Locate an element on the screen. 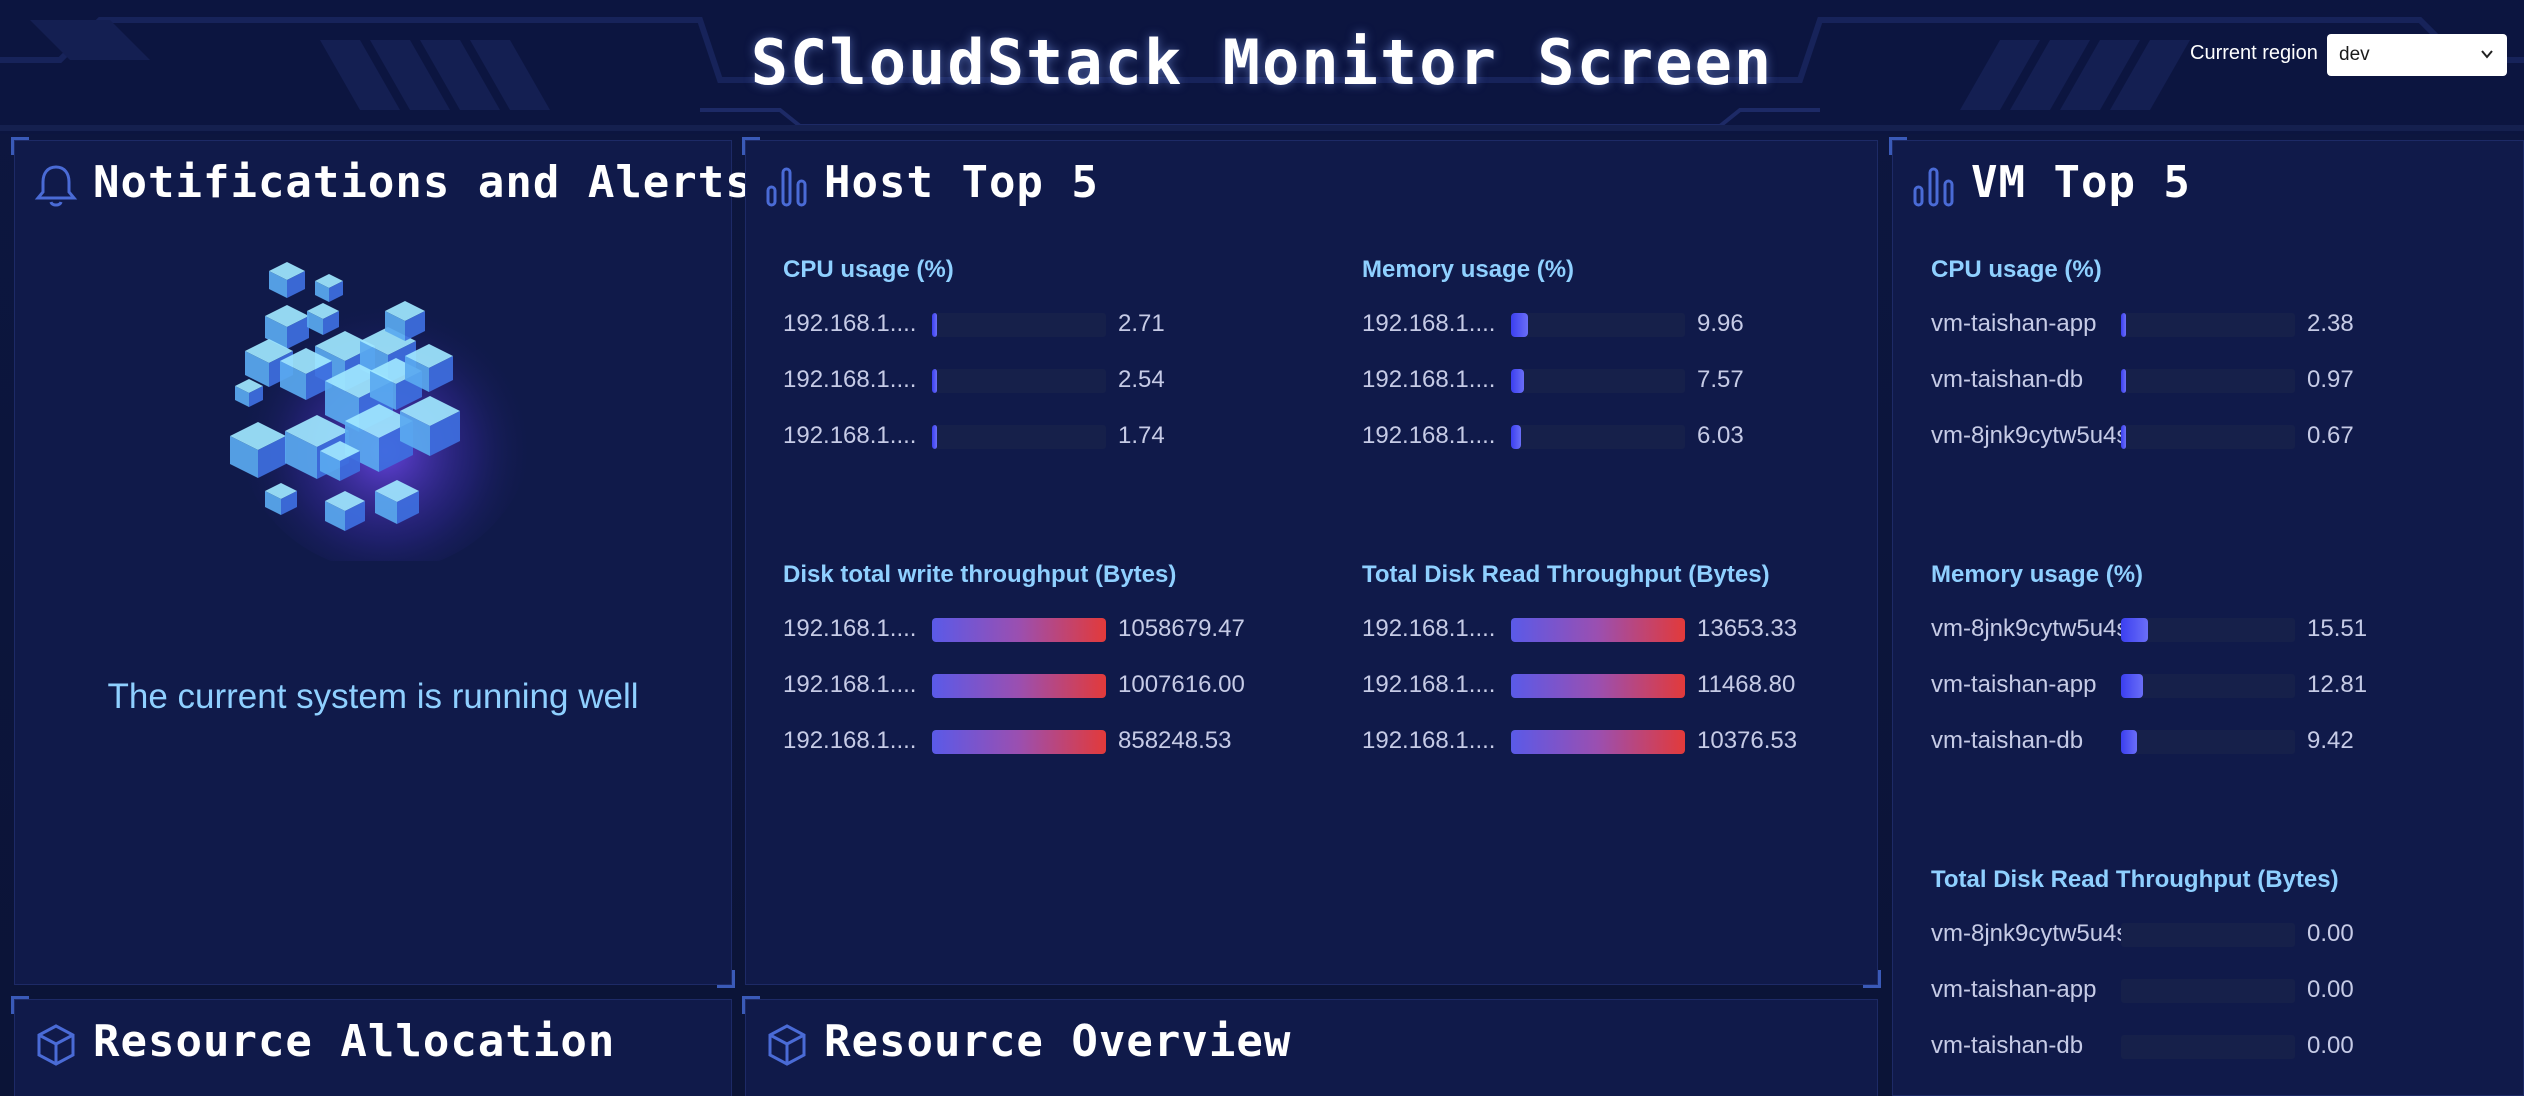 This screenshot has height=1096, width=2524. metric-row: 192.168.1.... 1.74 is located at coordinates (1063, 438).